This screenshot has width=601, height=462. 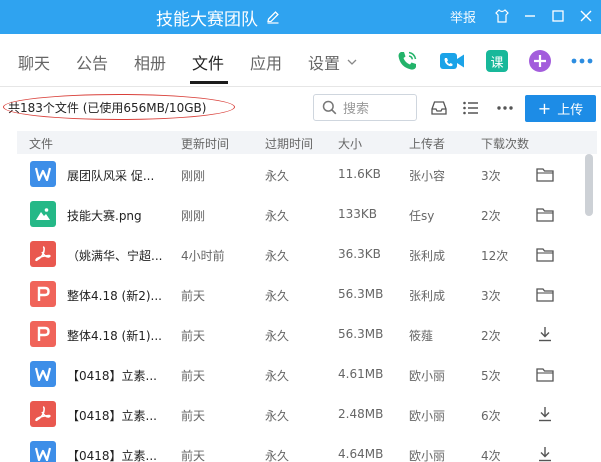 I want to click on file-downloads: 6次, so click(x=491, y=416).